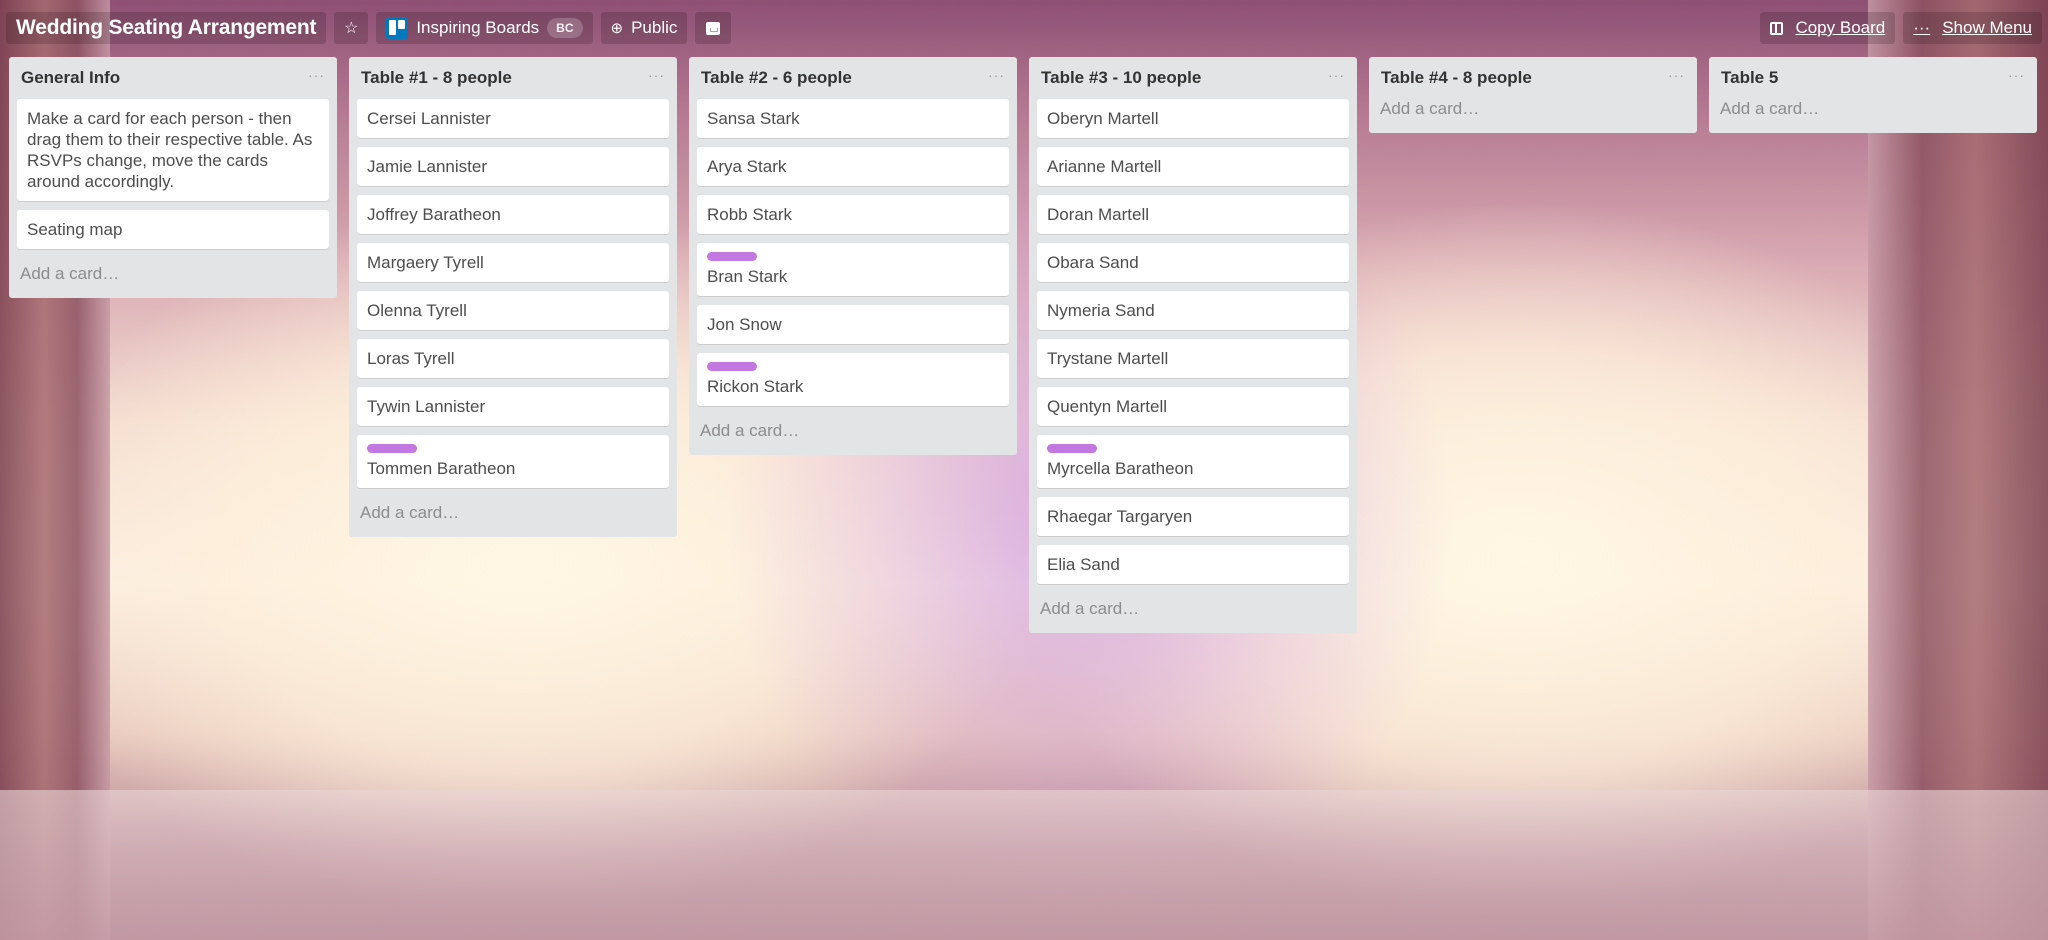  Describe the element at coordinates (753, 118) in the screenshot. I see `card-title: Sansa Stark` at that location.